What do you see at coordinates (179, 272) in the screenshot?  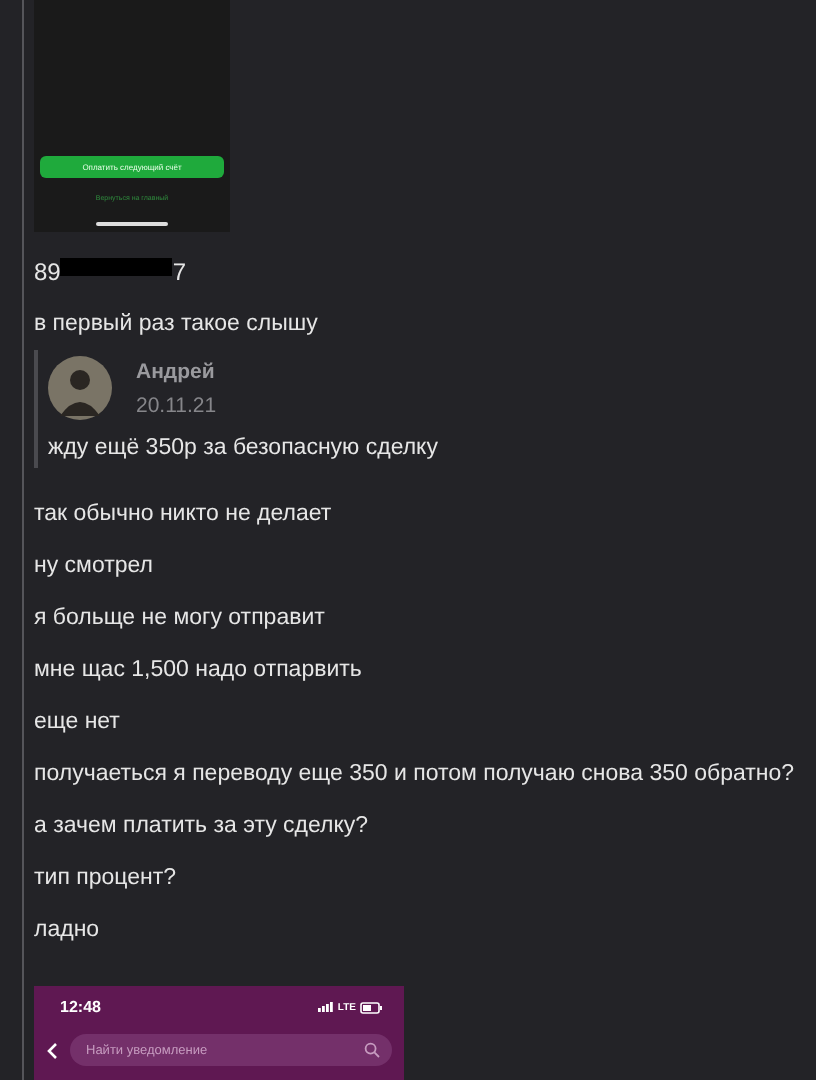 I see `phone-number-text: 7` at bounding box center [179, 272].